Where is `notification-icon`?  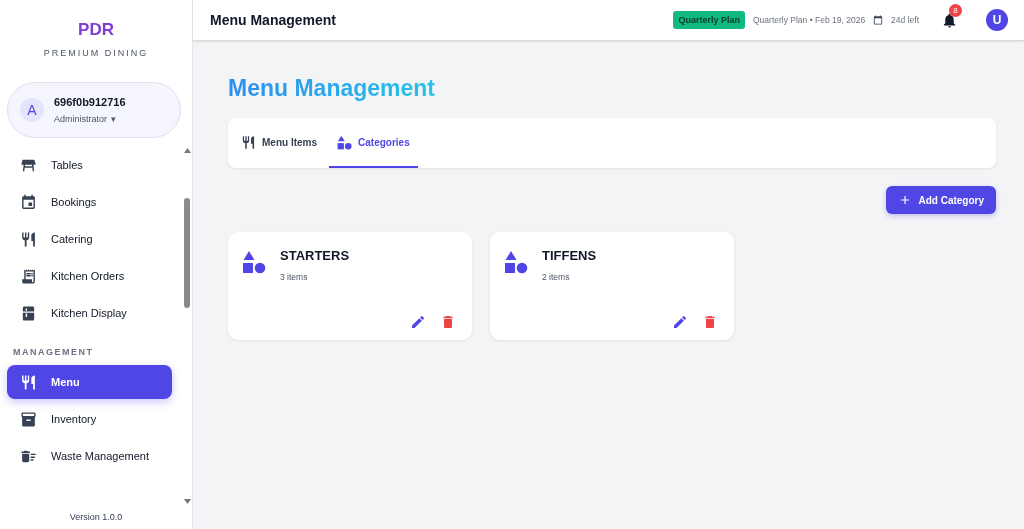
notification-icon is located at coordinates (949, 20).